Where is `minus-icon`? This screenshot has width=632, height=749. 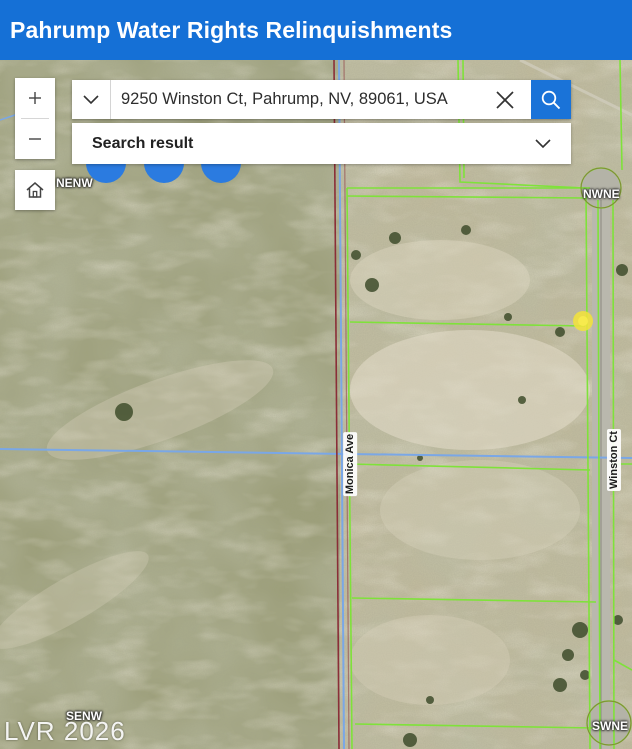 minus-icon is located at coordinates (35, 139).